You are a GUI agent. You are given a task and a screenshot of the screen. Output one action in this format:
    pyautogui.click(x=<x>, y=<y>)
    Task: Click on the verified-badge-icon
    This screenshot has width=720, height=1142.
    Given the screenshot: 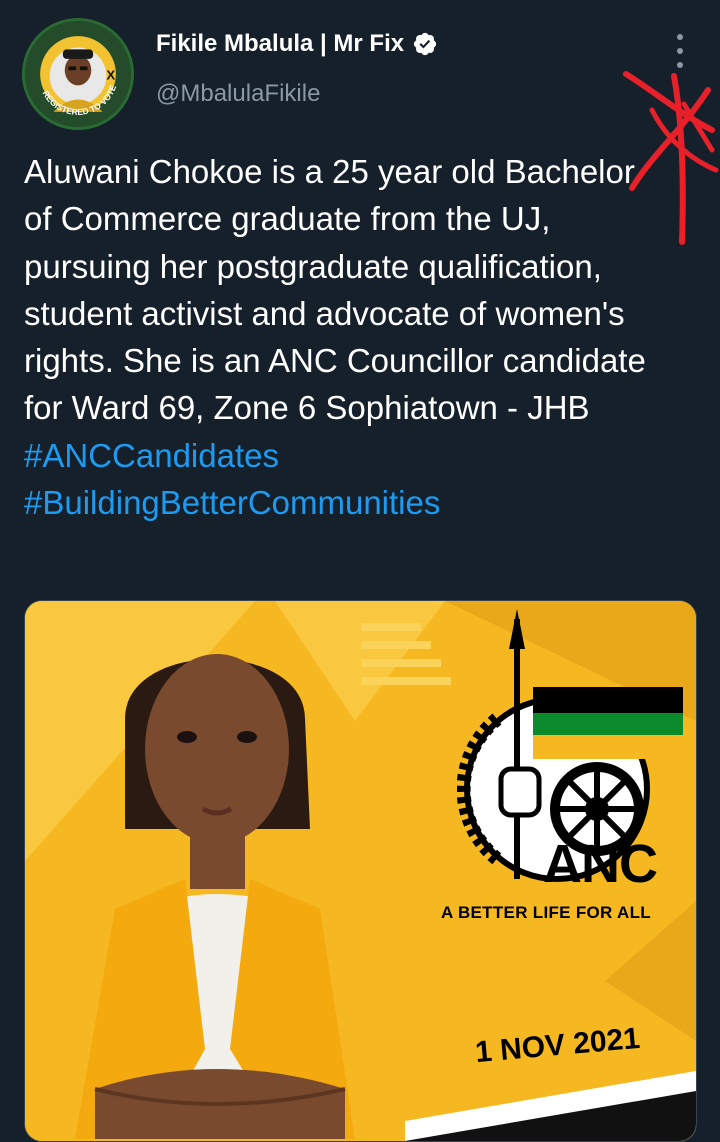 What is the action you would take?
    pyautogui.click(x=425, y=44)
    